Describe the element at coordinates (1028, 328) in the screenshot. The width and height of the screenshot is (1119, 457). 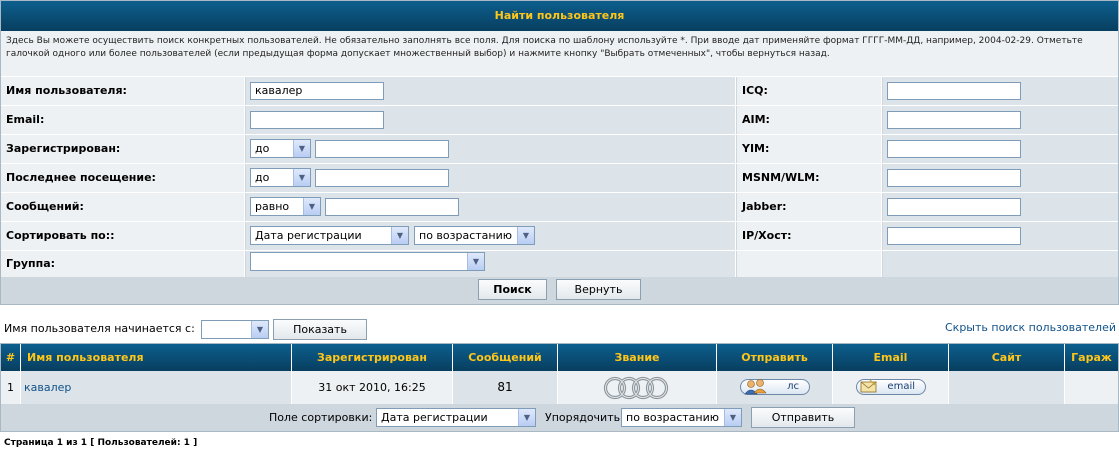
I see `hide-search-link: Скрыть поиск пользователей` at that location.